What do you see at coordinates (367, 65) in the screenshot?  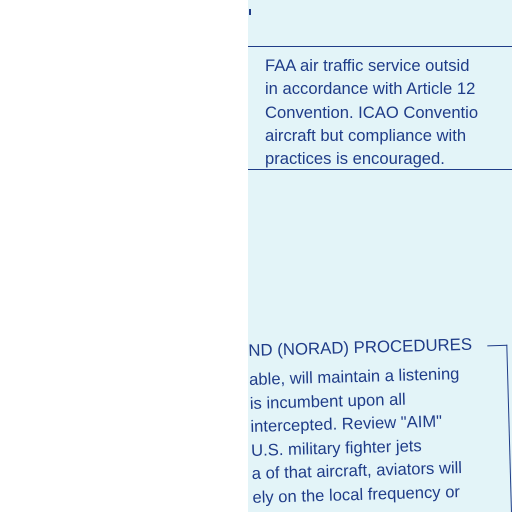 I see `faa-line: FAA air traffic service outsid` at bounding box center [367, 65].